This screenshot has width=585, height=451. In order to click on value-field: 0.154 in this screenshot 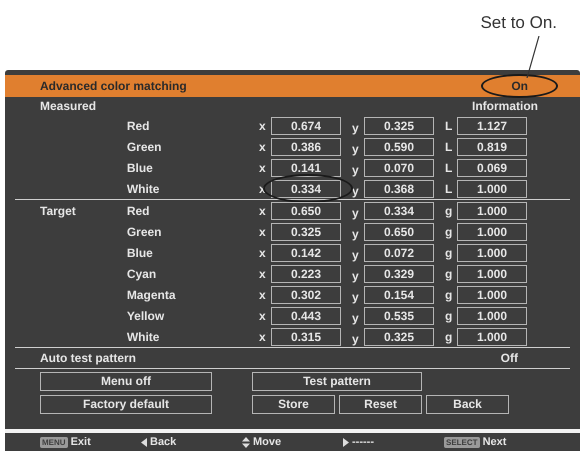, I will do `click(399, 295)`.